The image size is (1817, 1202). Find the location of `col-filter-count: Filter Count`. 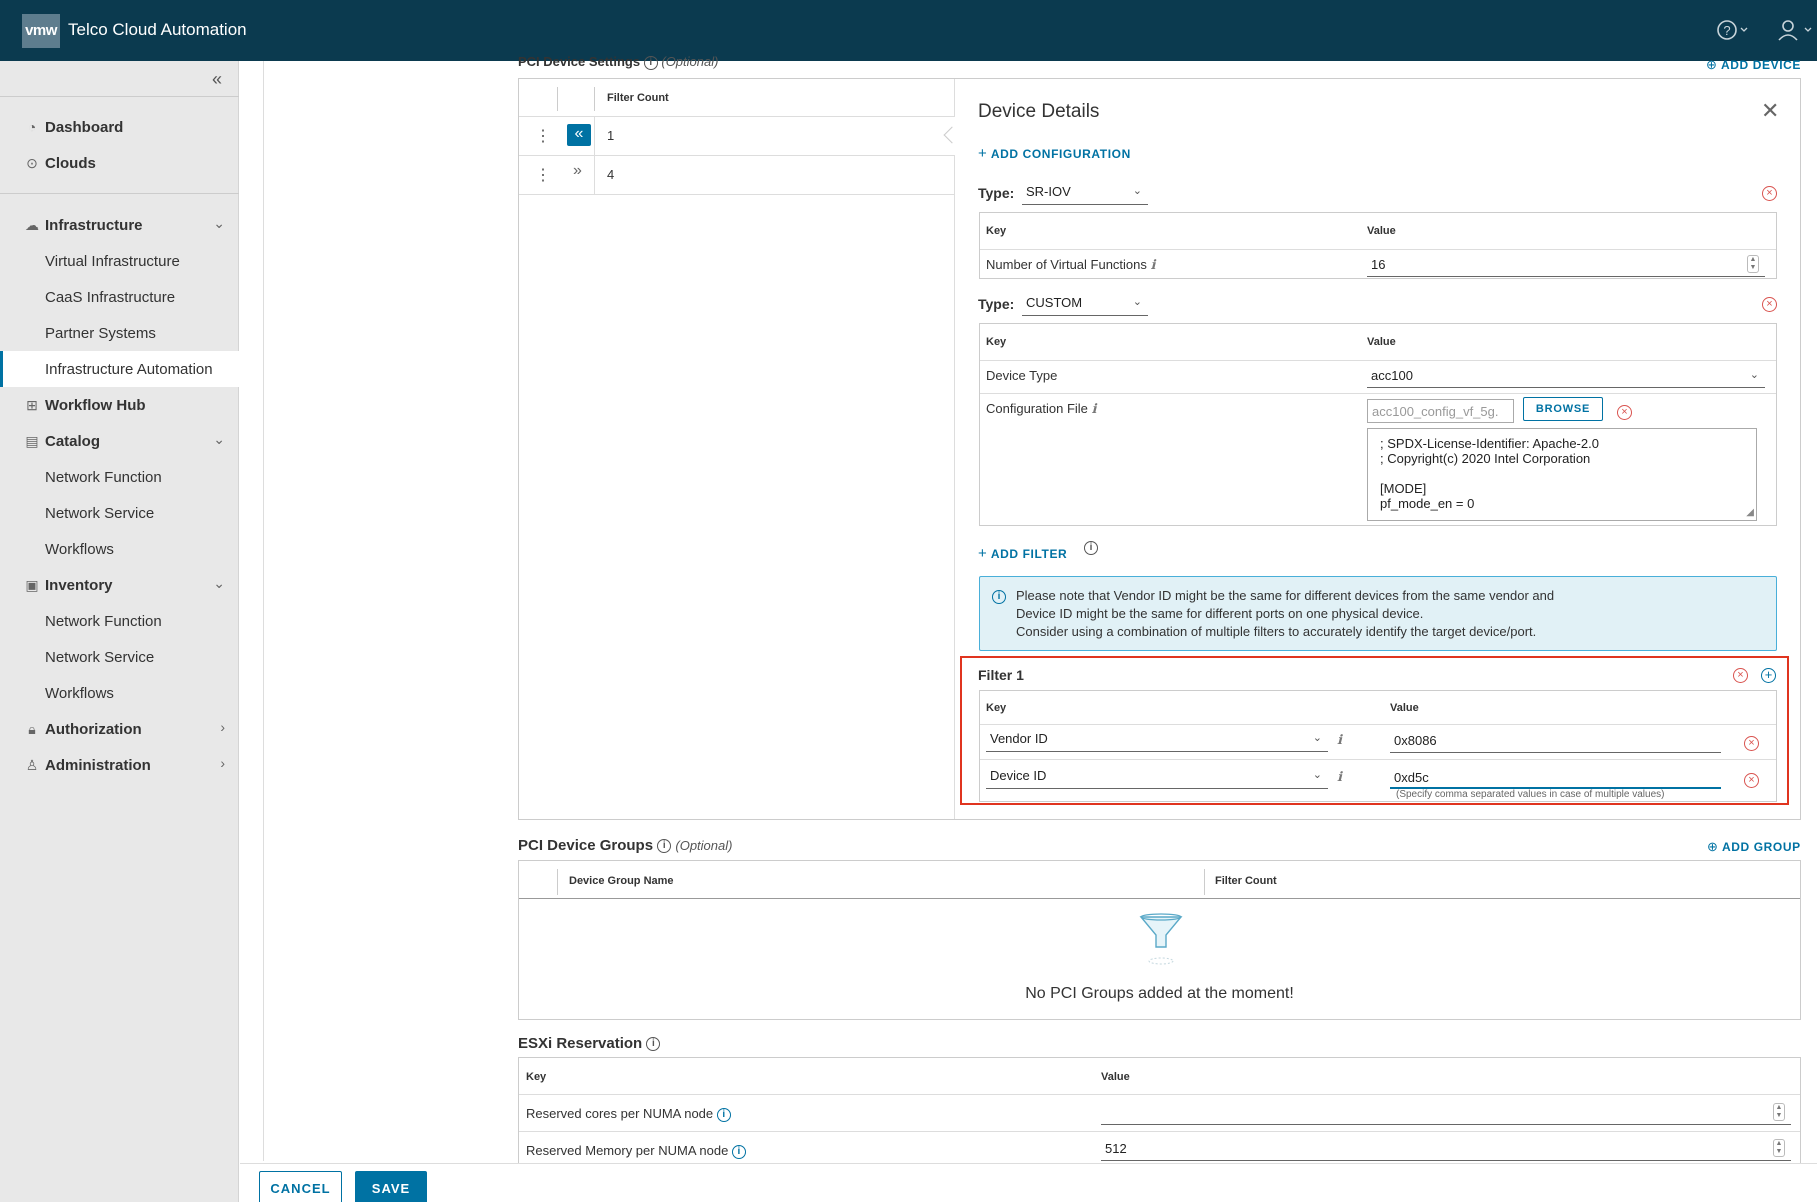

col-filter-count: Filter Count is located at coordinates (638, 98).